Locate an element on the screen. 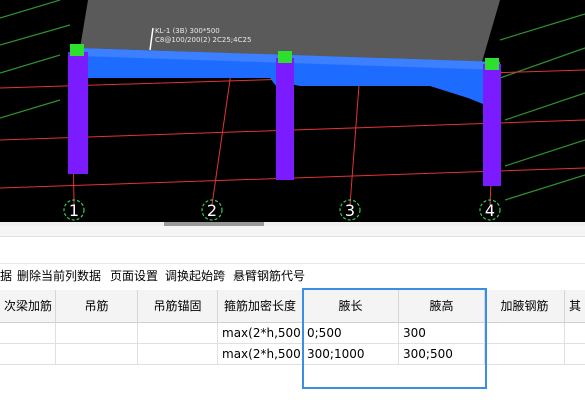  column-header-hanger-bar: 吊筋 is located at coordinates (97, 306).